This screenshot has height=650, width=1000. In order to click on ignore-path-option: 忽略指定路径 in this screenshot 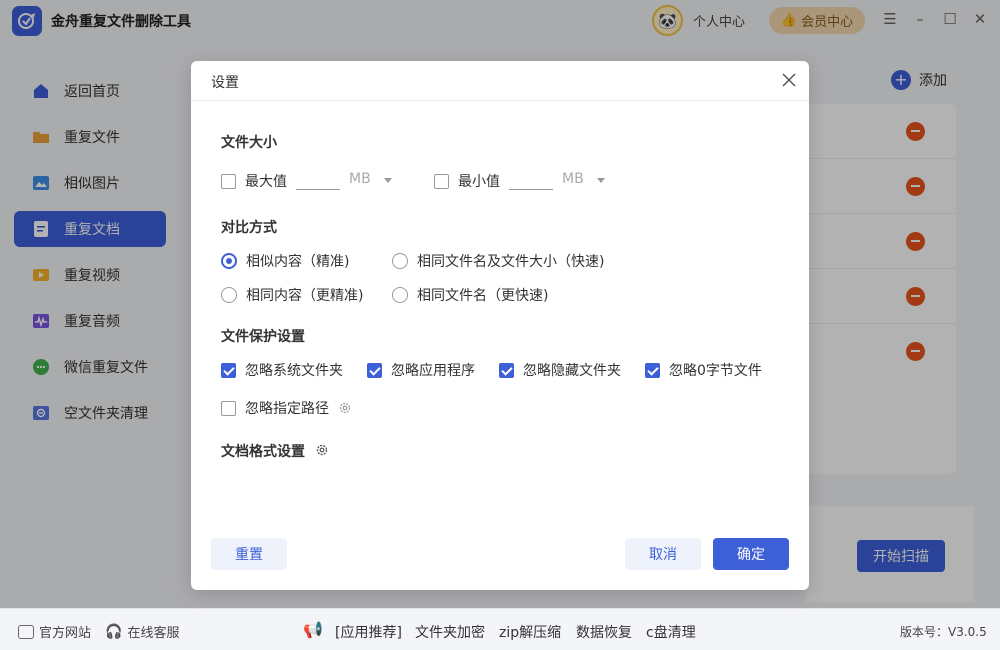, I will do `click(275, 408)`.